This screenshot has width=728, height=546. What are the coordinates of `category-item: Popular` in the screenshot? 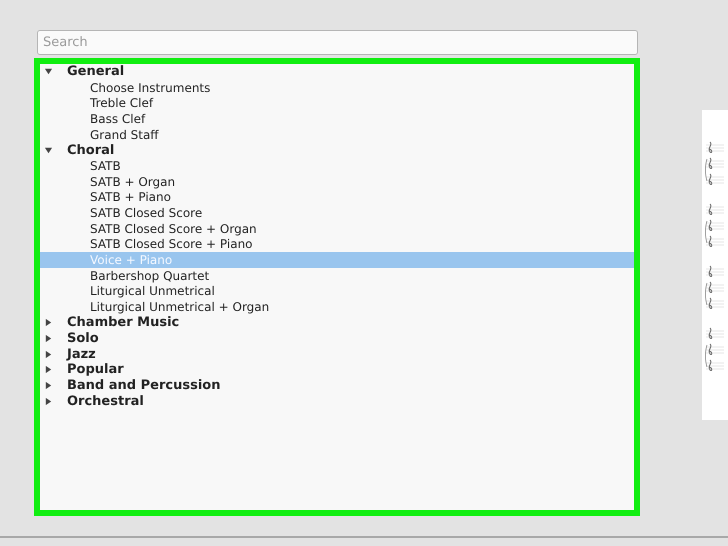 It's located at (95, 370).